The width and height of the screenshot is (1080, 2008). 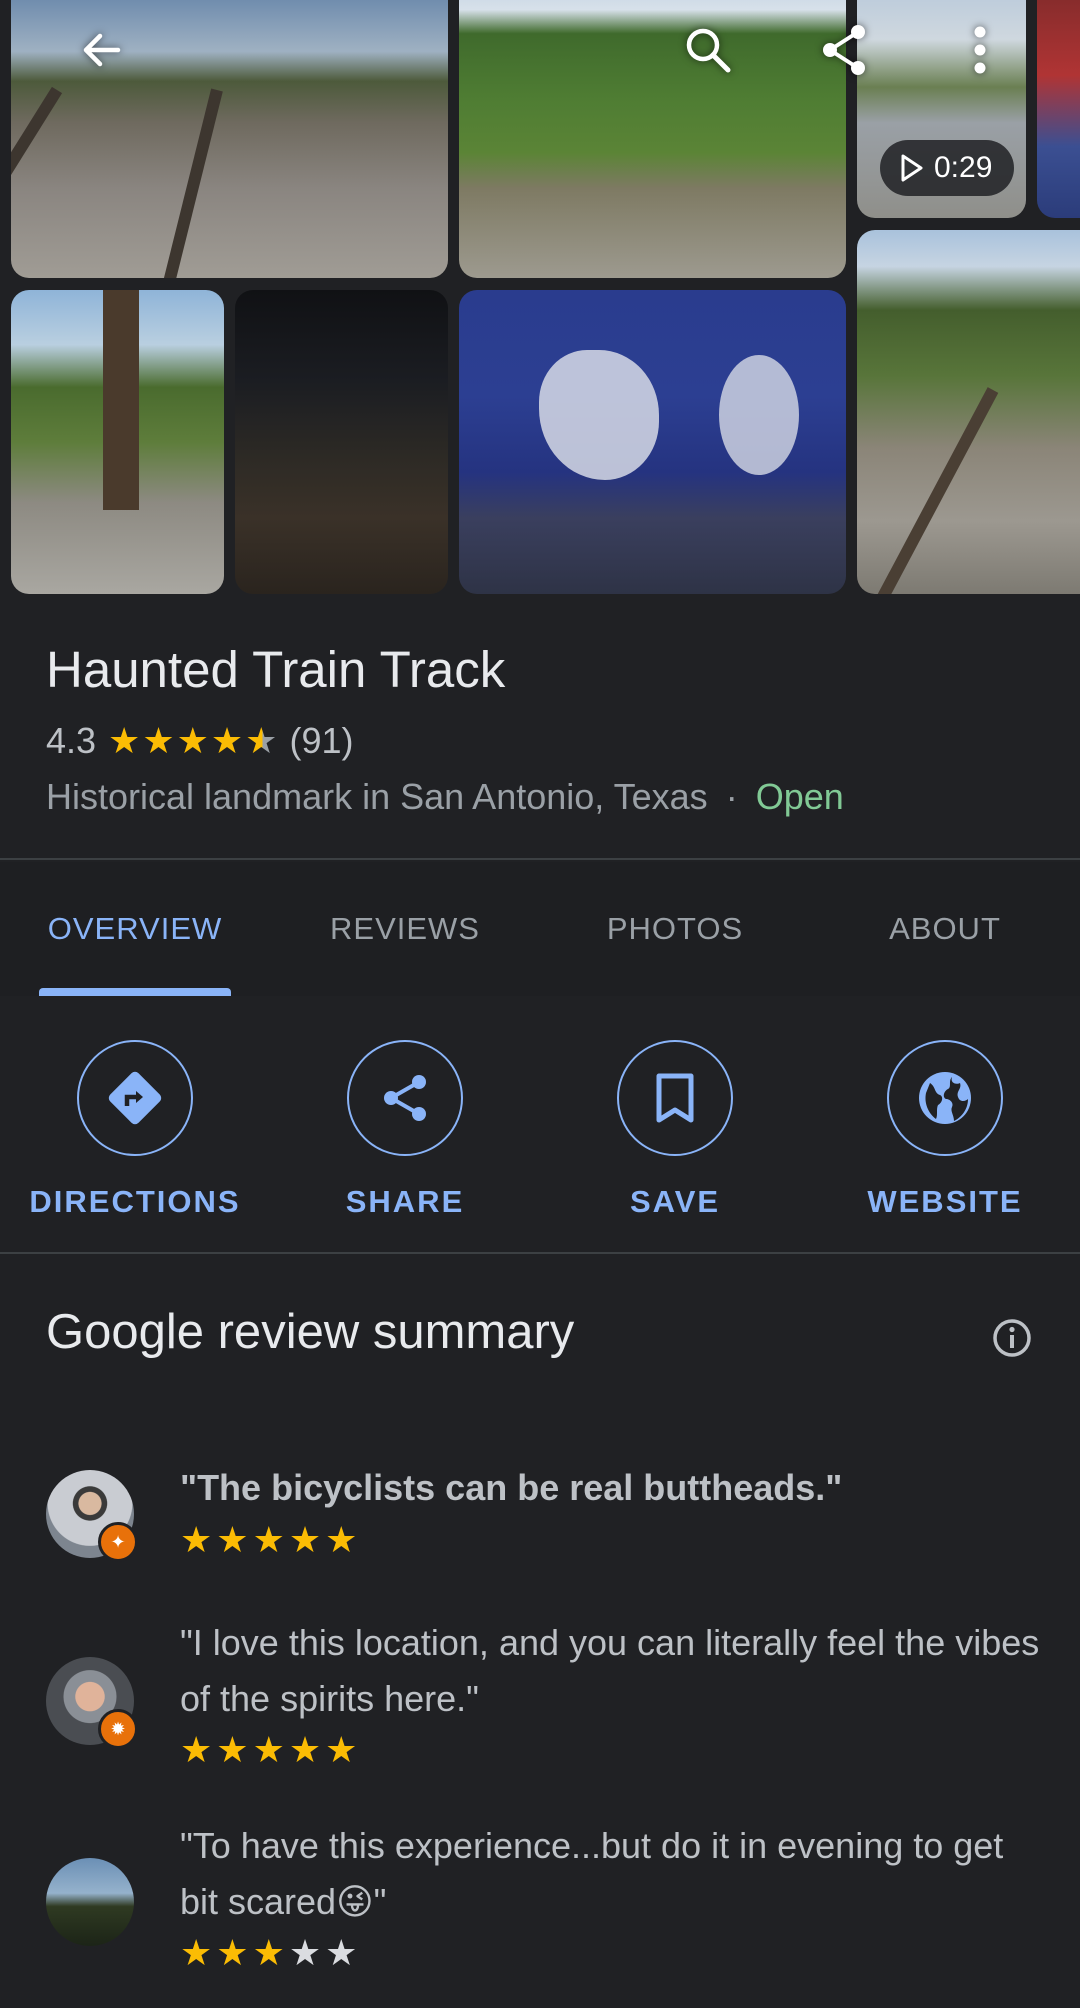 I want to click on photo-night-track, so click(x=341, y=442).